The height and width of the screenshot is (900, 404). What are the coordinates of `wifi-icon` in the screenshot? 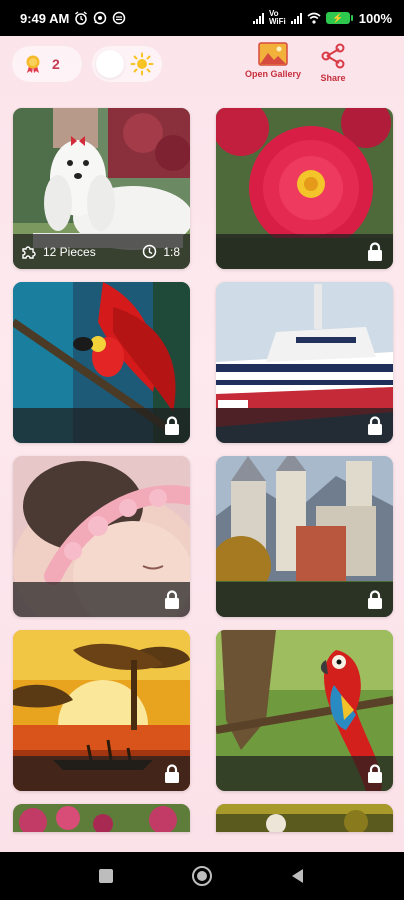 It's located at (314, 18).